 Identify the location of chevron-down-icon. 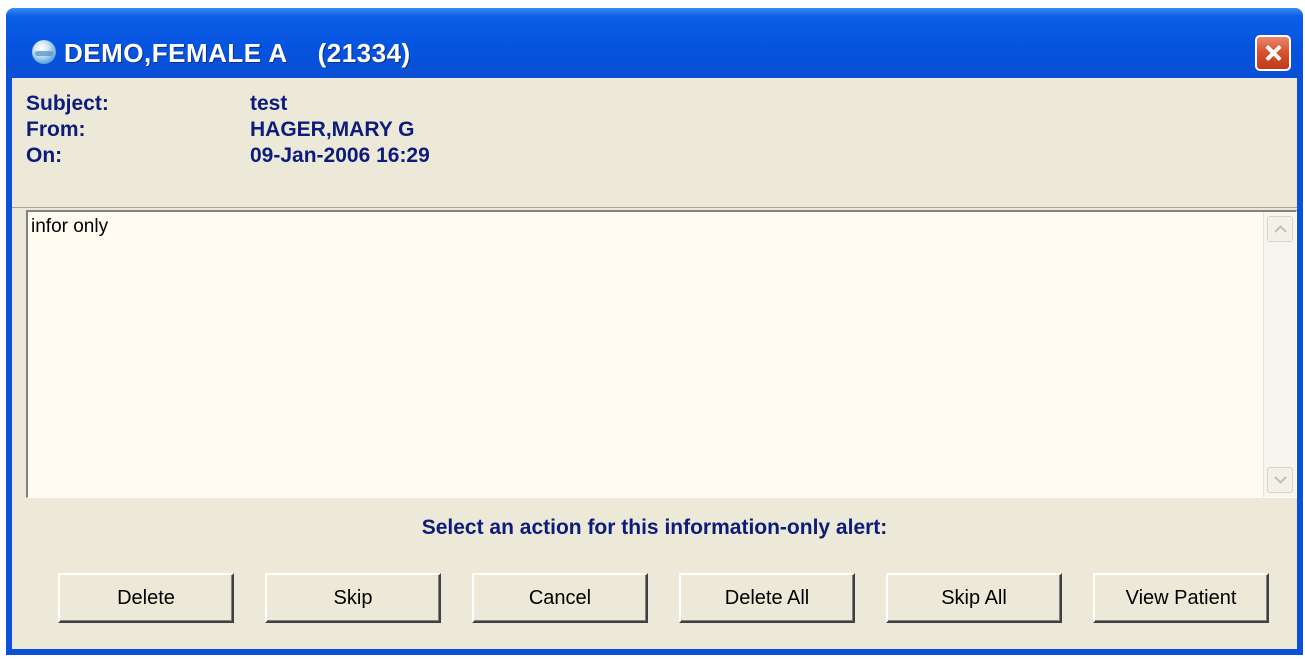
(1280, 480).